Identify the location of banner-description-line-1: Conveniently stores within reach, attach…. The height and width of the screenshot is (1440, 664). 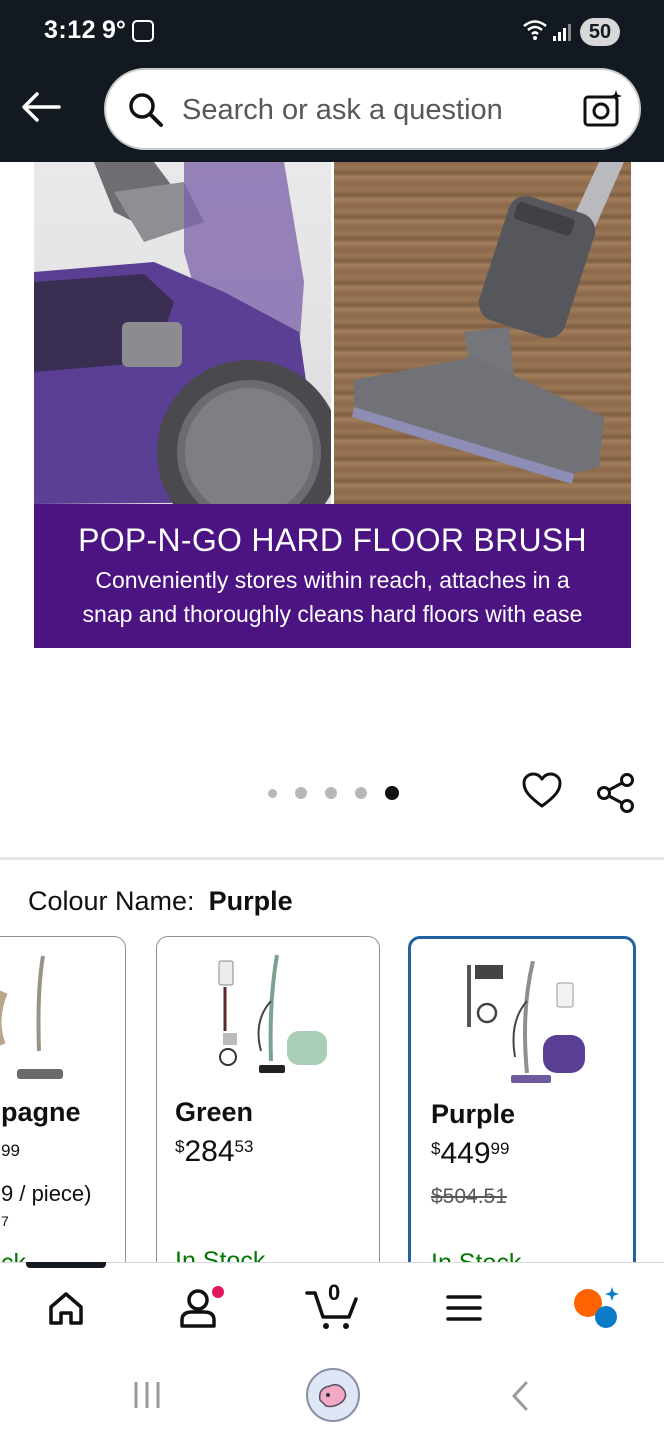
(332, 580).